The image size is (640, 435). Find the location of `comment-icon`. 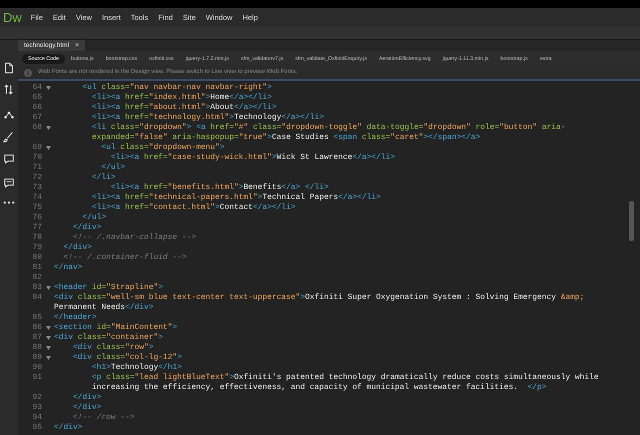

comment-icon is located at coordinates (9, 159).